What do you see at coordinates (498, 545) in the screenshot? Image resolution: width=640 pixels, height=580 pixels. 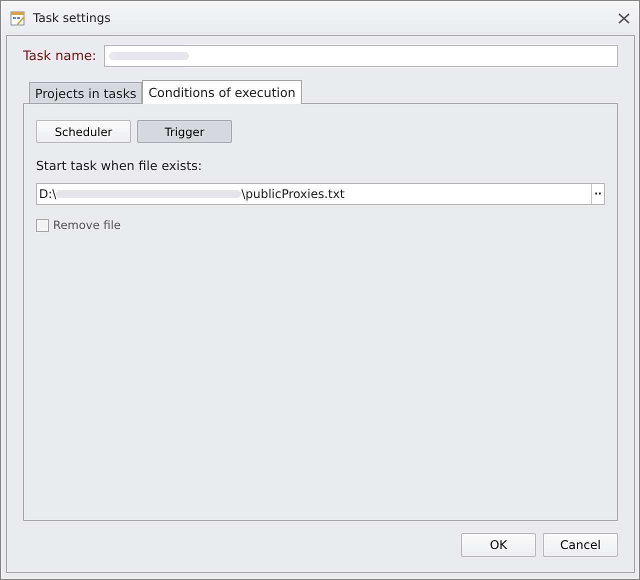 I see `ok-button: OK` at bounding box center [498, 545].